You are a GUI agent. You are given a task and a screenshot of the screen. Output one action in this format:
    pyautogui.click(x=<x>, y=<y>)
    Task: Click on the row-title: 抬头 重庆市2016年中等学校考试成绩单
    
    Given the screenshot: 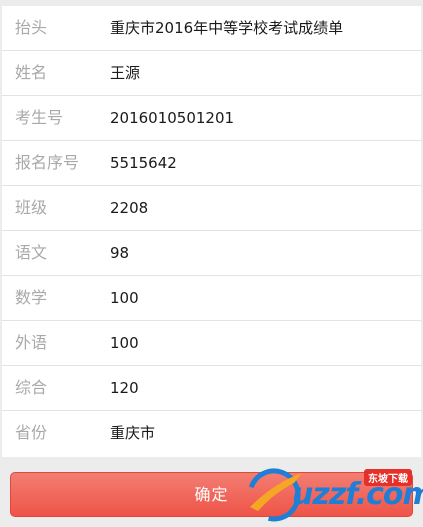 What is the action you would take?
    pyautogui.click(x=211, y=28)
    